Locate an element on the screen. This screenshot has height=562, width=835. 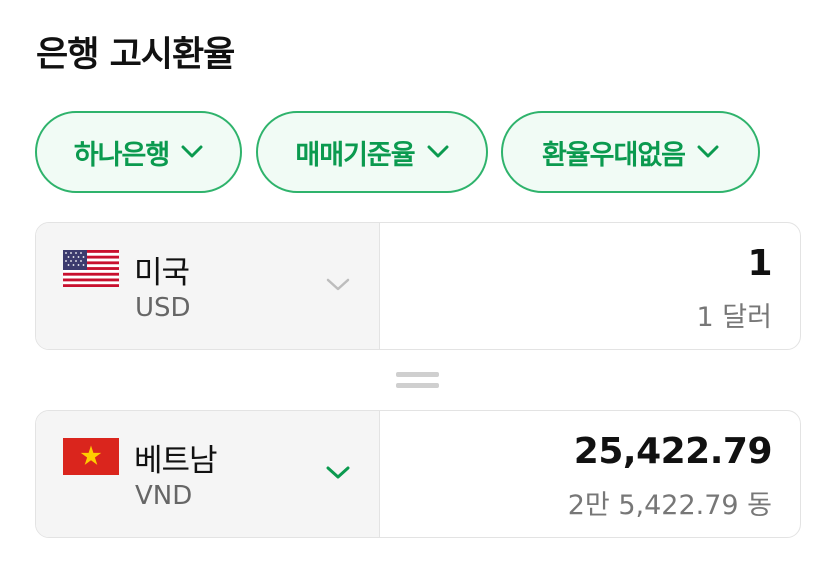
to-amount-display: 25,422.79 2만 5,422.79 동 is located at coordinates (590, 474).